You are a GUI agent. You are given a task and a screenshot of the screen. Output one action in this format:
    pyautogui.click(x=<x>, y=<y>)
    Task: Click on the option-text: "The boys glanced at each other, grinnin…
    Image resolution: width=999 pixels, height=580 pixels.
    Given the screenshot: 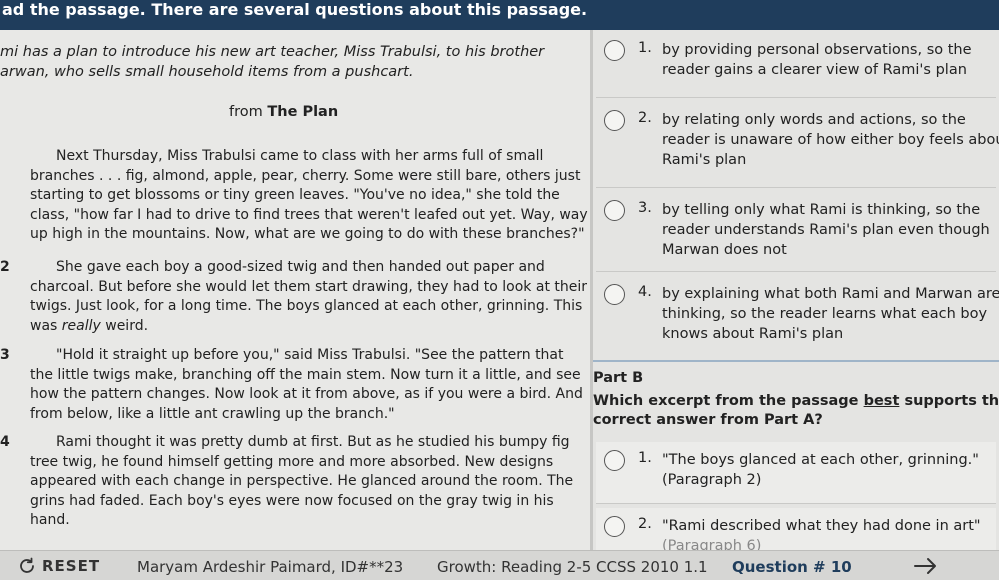 What is the action you would take?
    pyautogui.click(x=830, y=470)
    